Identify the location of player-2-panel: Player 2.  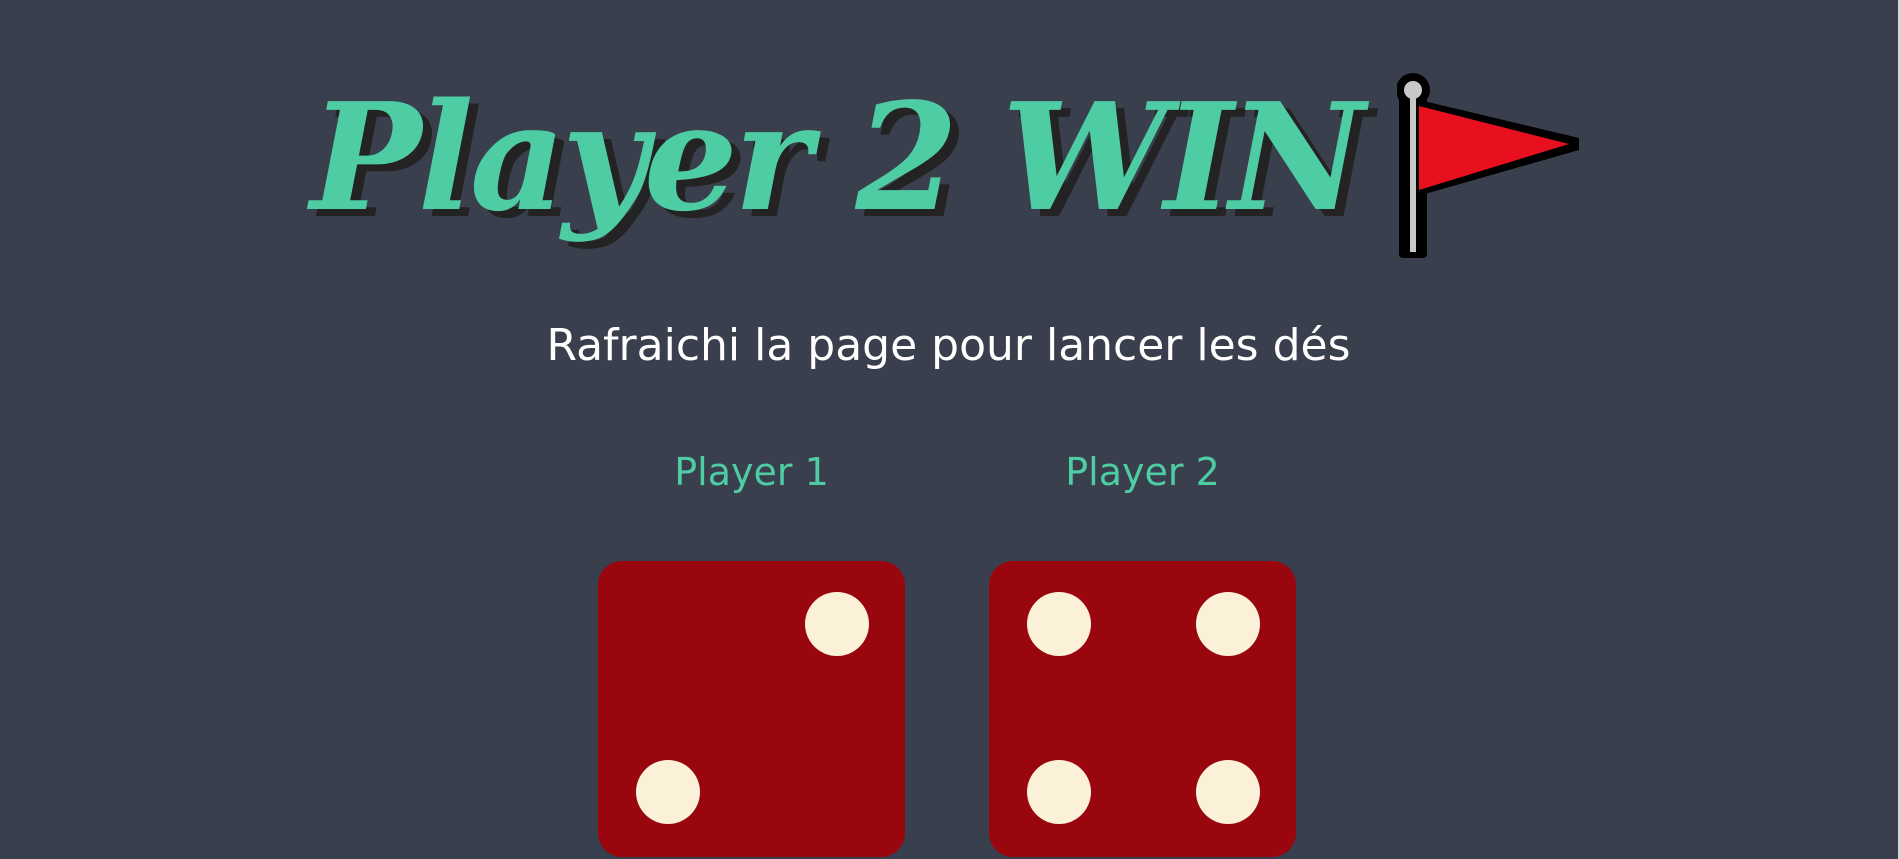
(1142, 648).